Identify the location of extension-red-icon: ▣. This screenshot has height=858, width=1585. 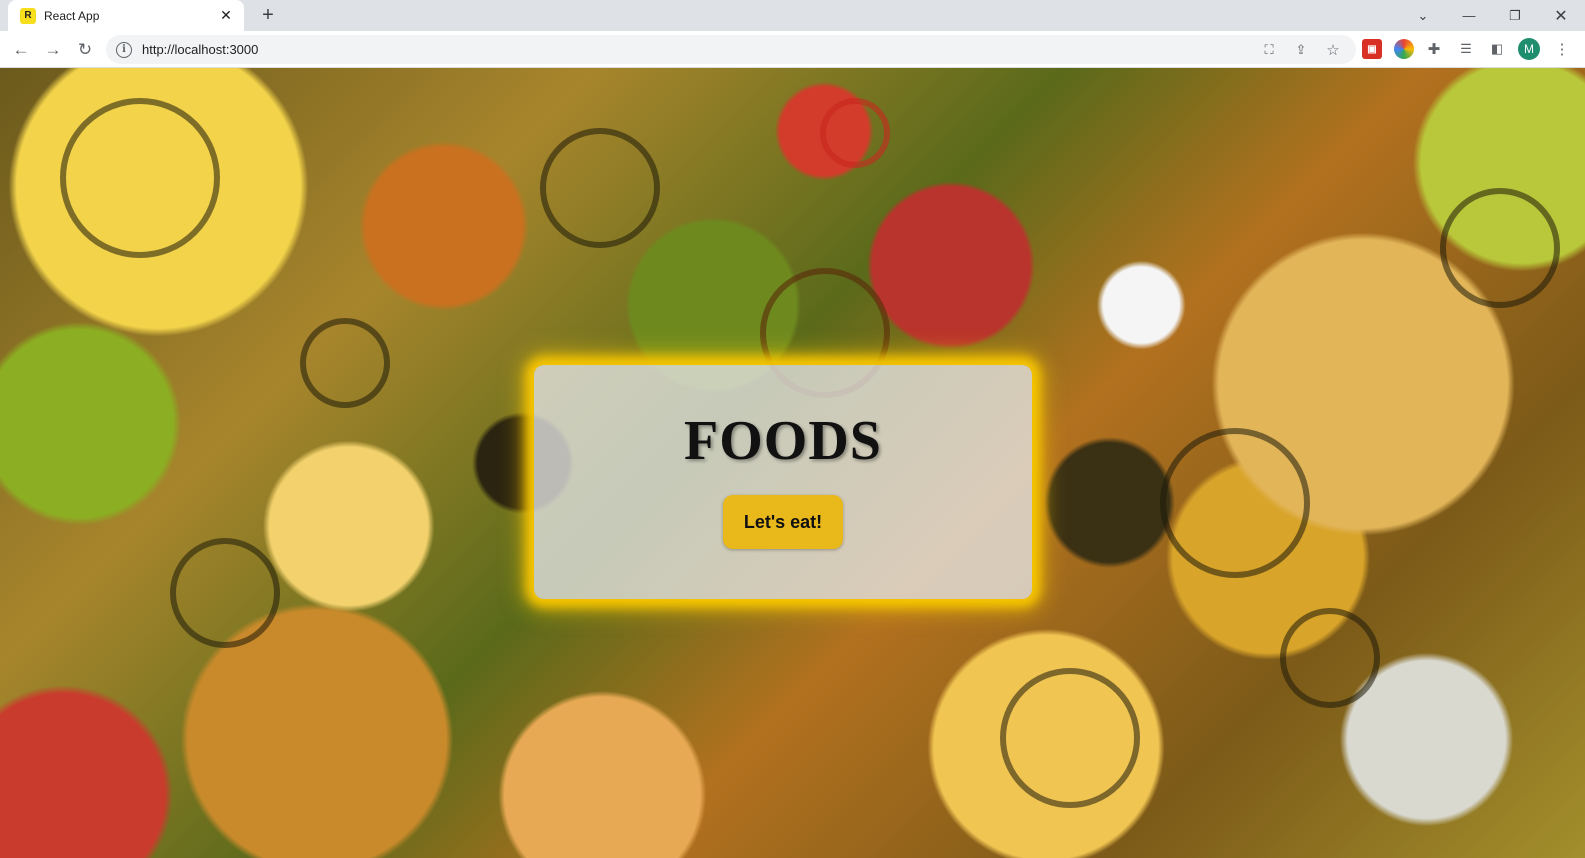
(1372, 49).